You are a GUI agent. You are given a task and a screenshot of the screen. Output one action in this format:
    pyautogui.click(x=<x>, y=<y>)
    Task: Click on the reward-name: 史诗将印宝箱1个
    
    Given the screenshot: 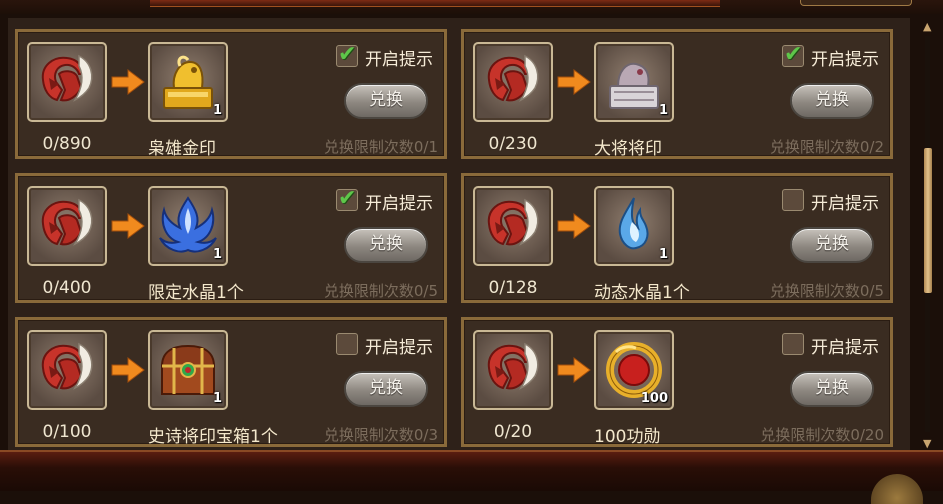 What is the action you would take?
    pyautogui.click(x=213, y=437)
    